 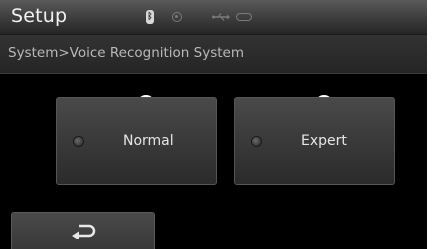 What do you see at coordinates (256, 141) in the screenshot?
I see `radio-indicator-expert` at bounding box center [256, 141].